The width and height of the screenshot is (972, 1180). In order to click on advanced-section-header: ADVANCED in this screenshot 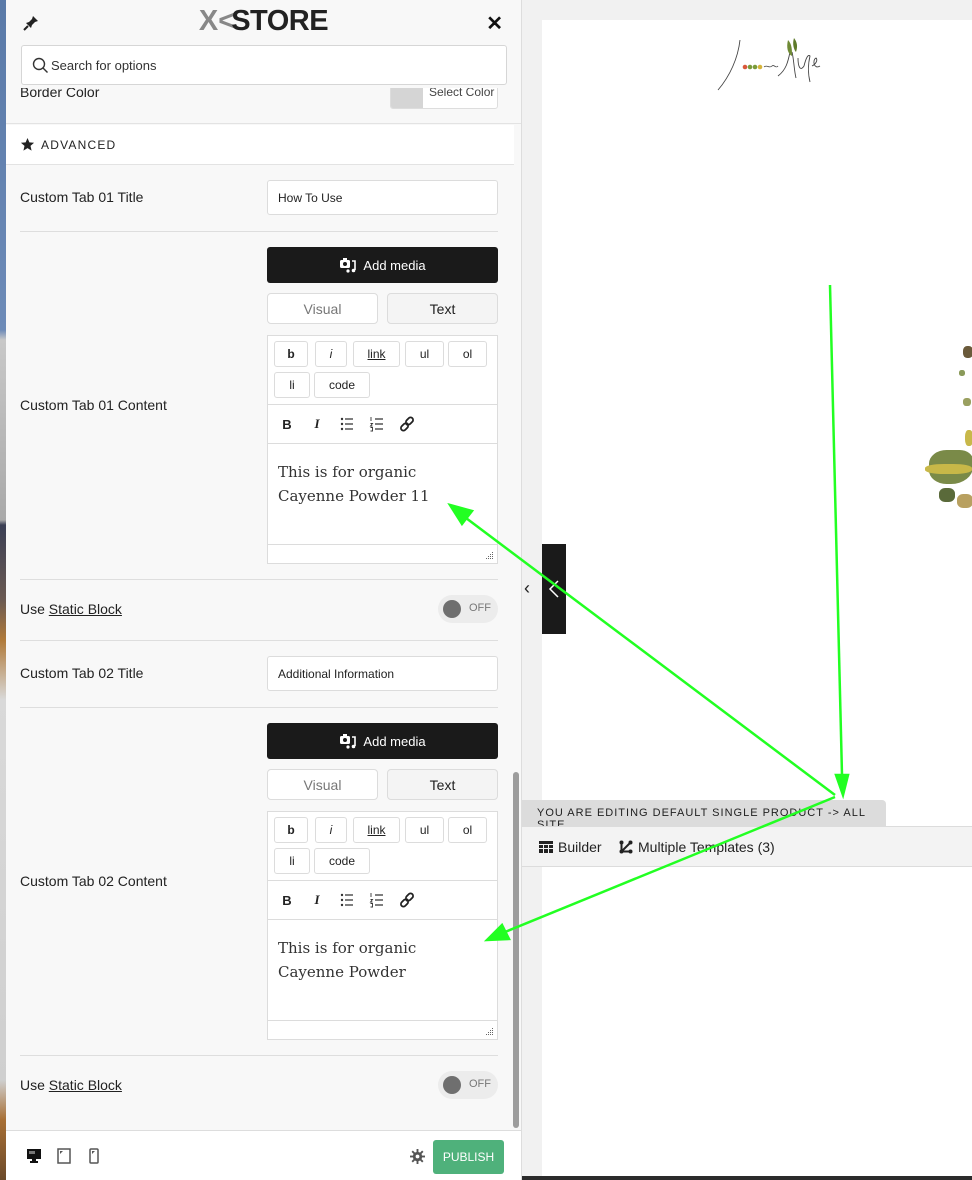, I will do `click(260, 145)`.